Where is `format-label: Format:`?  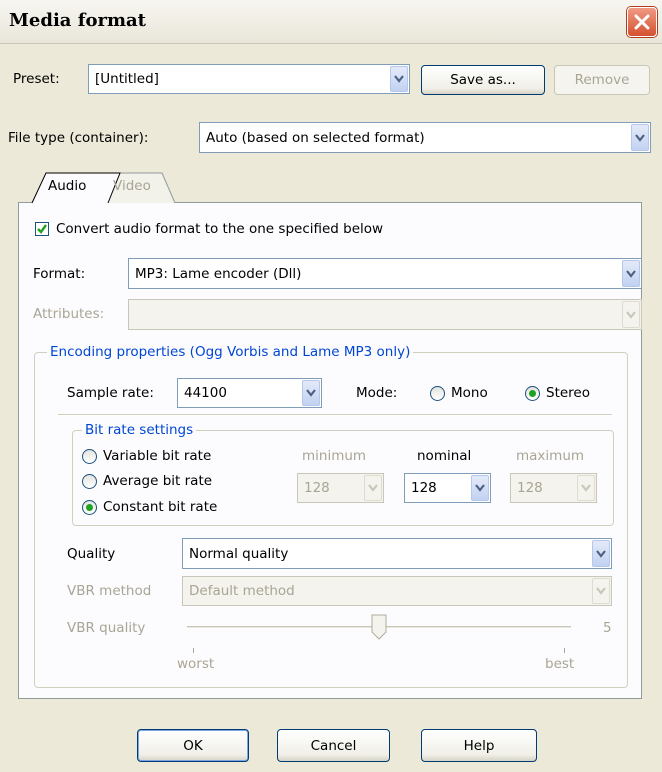 format-label: Format: is located at coordinates (59, 274).